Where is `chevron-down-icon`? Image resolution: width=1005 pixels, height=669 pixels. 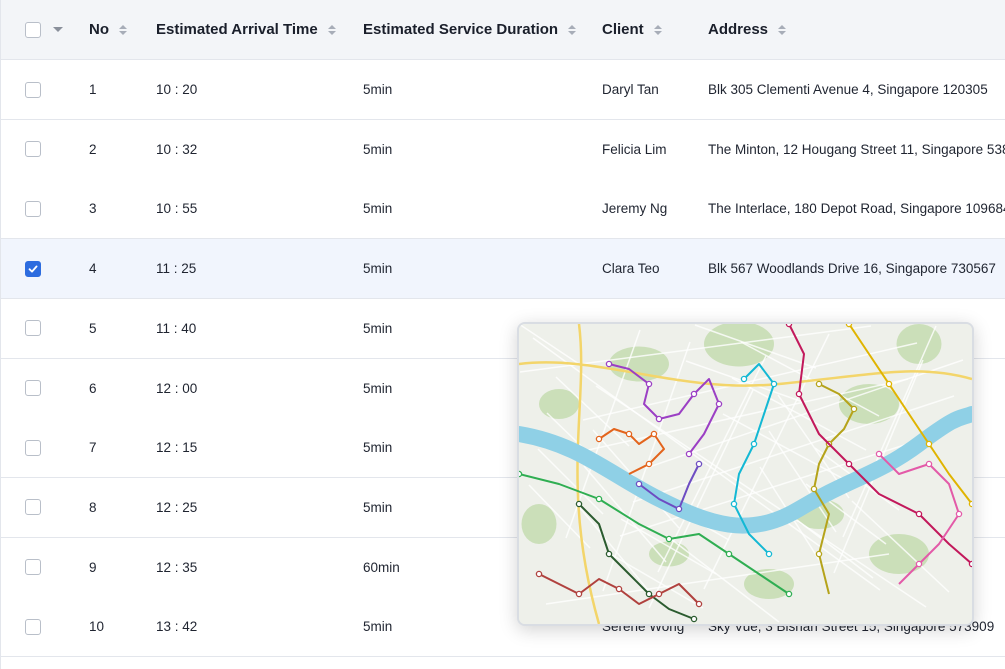 chevron-down-icon is located at coordinates (58, 29).